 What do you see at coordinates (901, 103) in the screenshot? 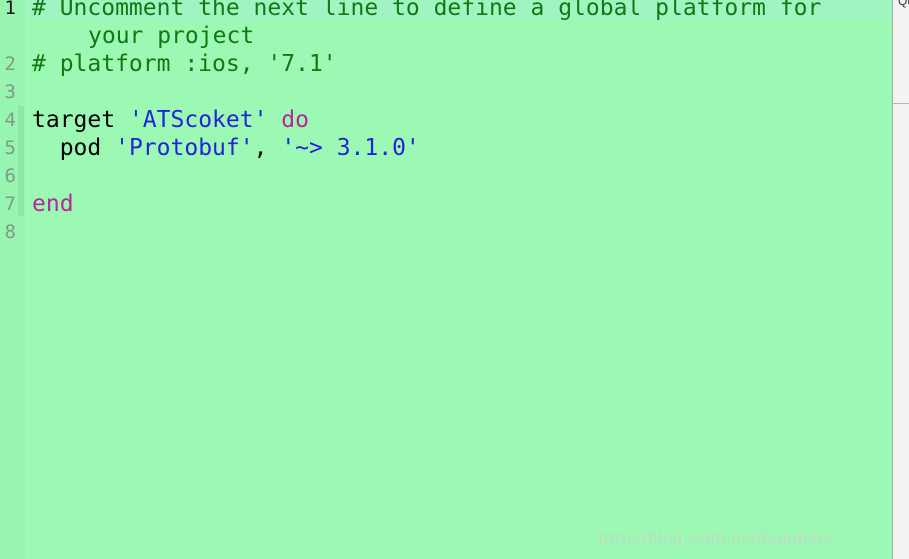
I see `divider` at bounding box center [901, 103].